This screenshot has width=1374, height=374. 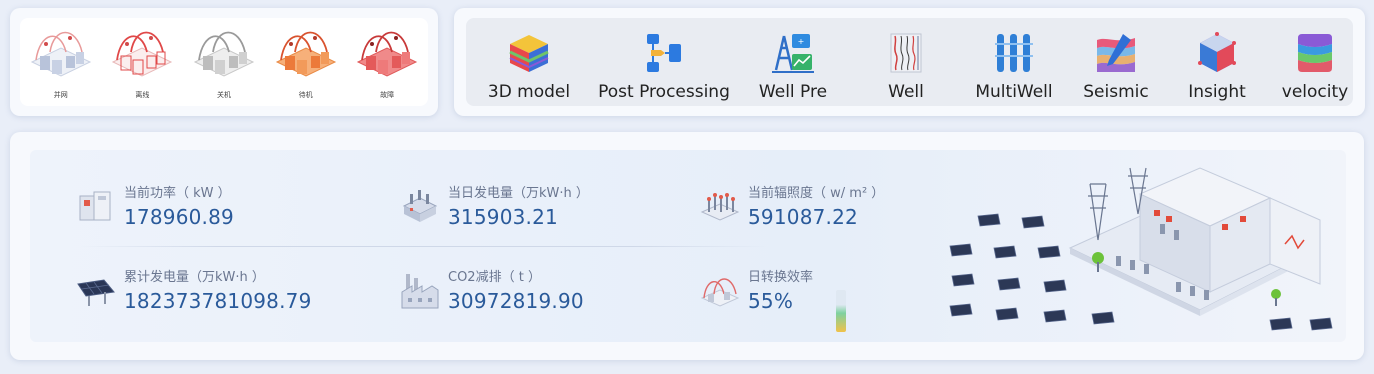 I want to click on metric-label: 当前功率（ kW ）, so click(x=177, y=193).